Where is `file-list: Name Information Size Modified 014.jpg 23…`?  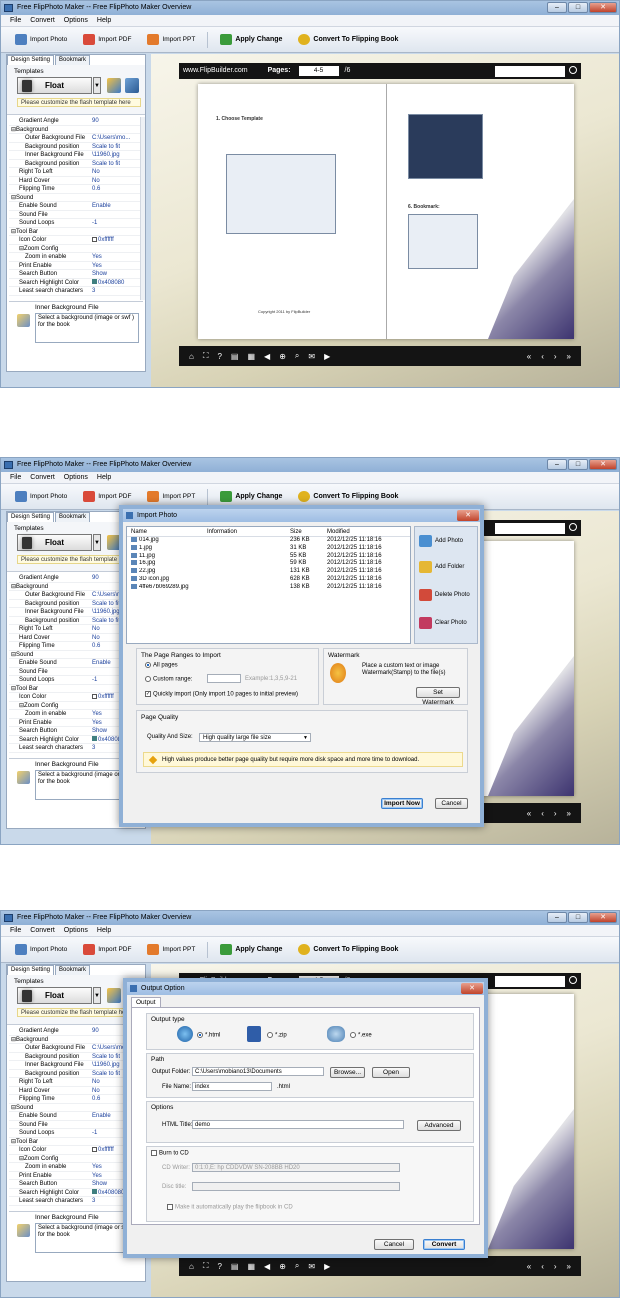 file-list: Name Information Size Modified 014.jpg 23… is located at coordinates (268, 585).